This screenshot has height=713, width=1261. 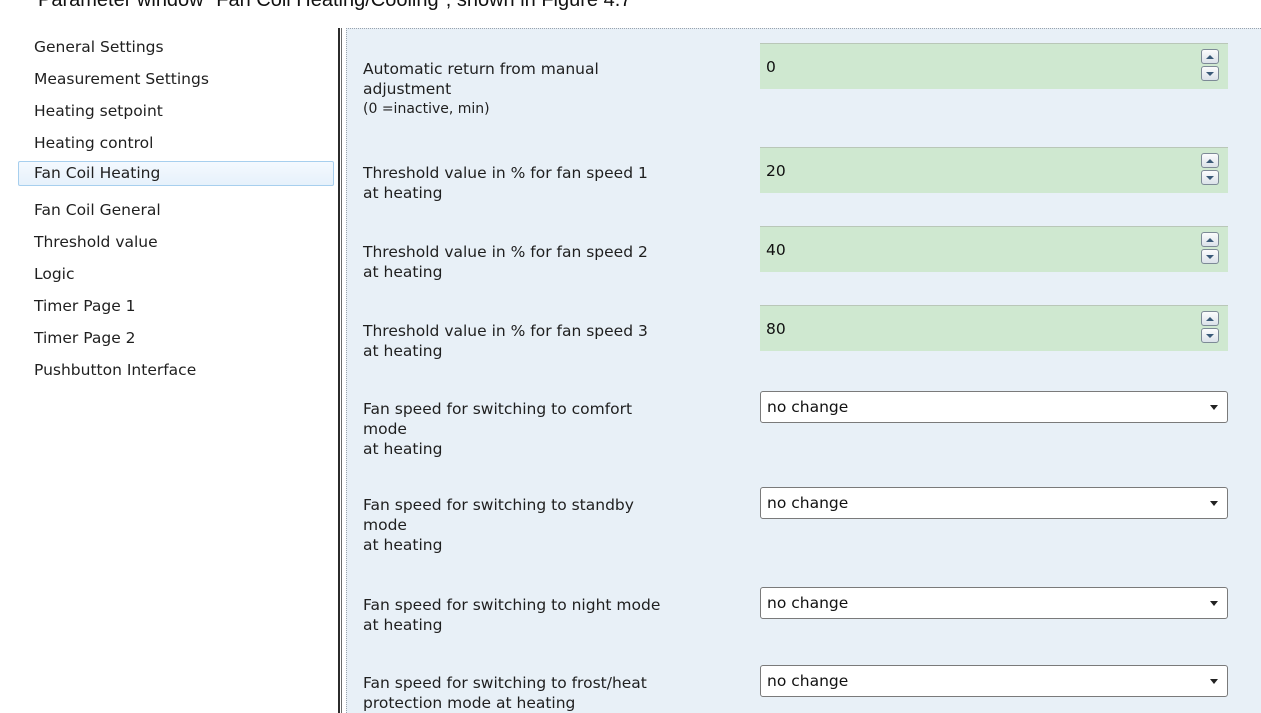 What do you see at coordinates (403, 545) in the screenshot?
I see `standby-label-line-3: at heating` at bounding box center [403, 545].